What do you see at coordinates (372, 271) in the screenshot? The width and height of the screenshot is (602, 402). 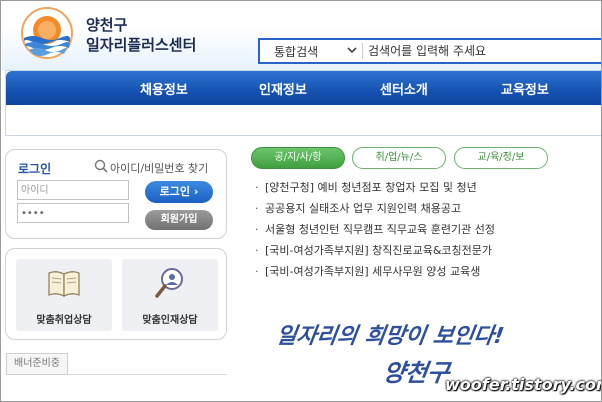 I see `notice-title: [국비-여성가족부지원] 세무사무원 양성 교육생` at bounding box center [372, 271].